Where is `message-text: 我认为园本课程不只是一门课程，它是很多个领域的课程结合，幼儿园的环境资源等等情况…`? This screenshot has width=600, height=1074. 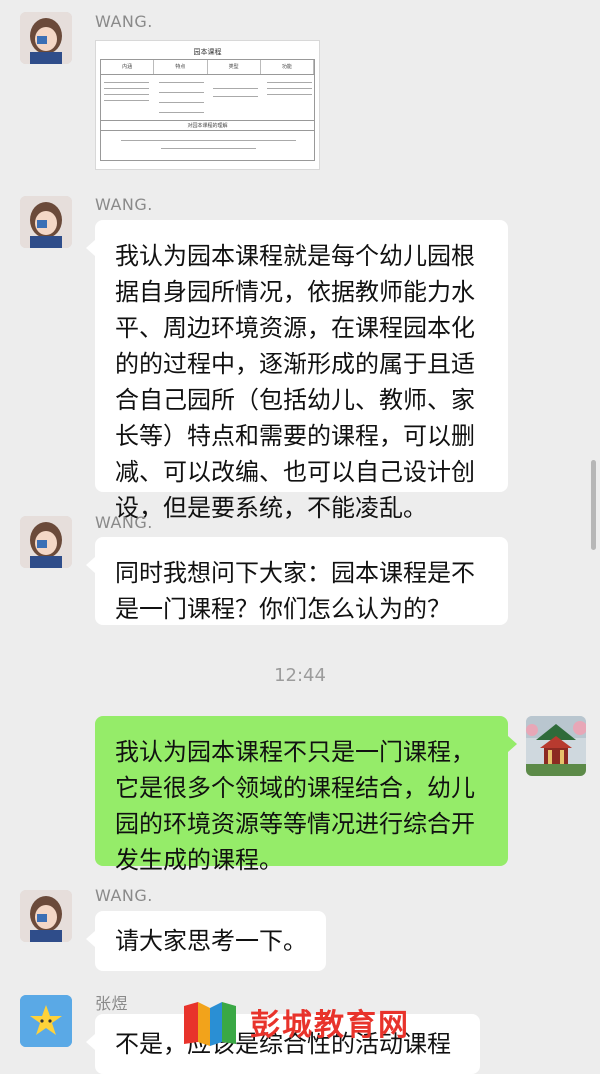
message-text: 我认为园本课程不只是一门课程，它是很多个领域的课程结合，幼儿园的环境资源等等情况… is located at coordinates (295, 806).